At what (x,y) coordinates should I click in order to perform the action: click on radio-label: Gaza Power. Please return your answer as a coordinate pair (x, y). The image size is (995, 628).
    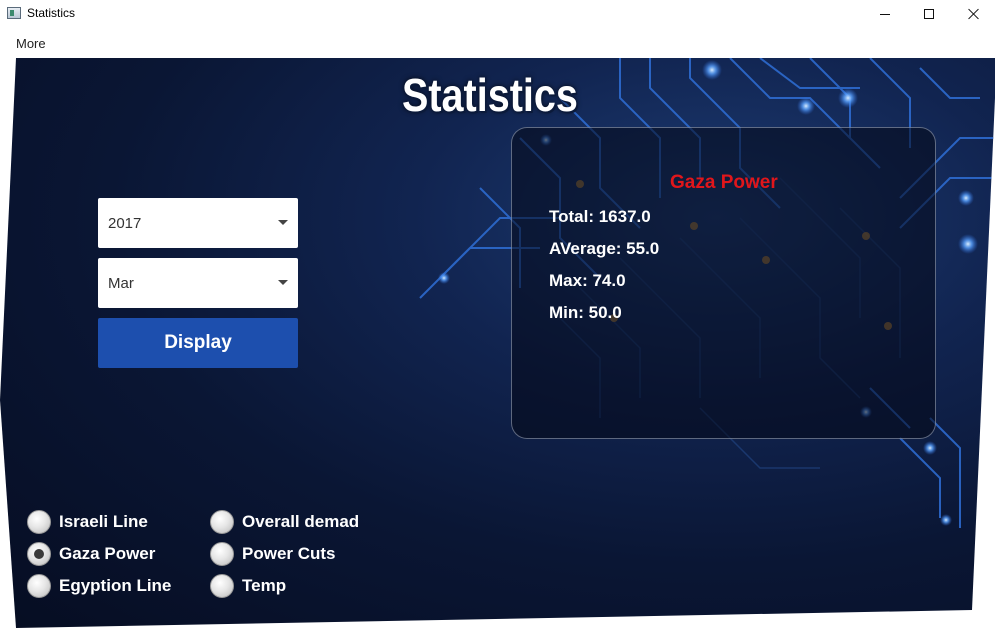
    Looking at the image, I should click on (107, 553).